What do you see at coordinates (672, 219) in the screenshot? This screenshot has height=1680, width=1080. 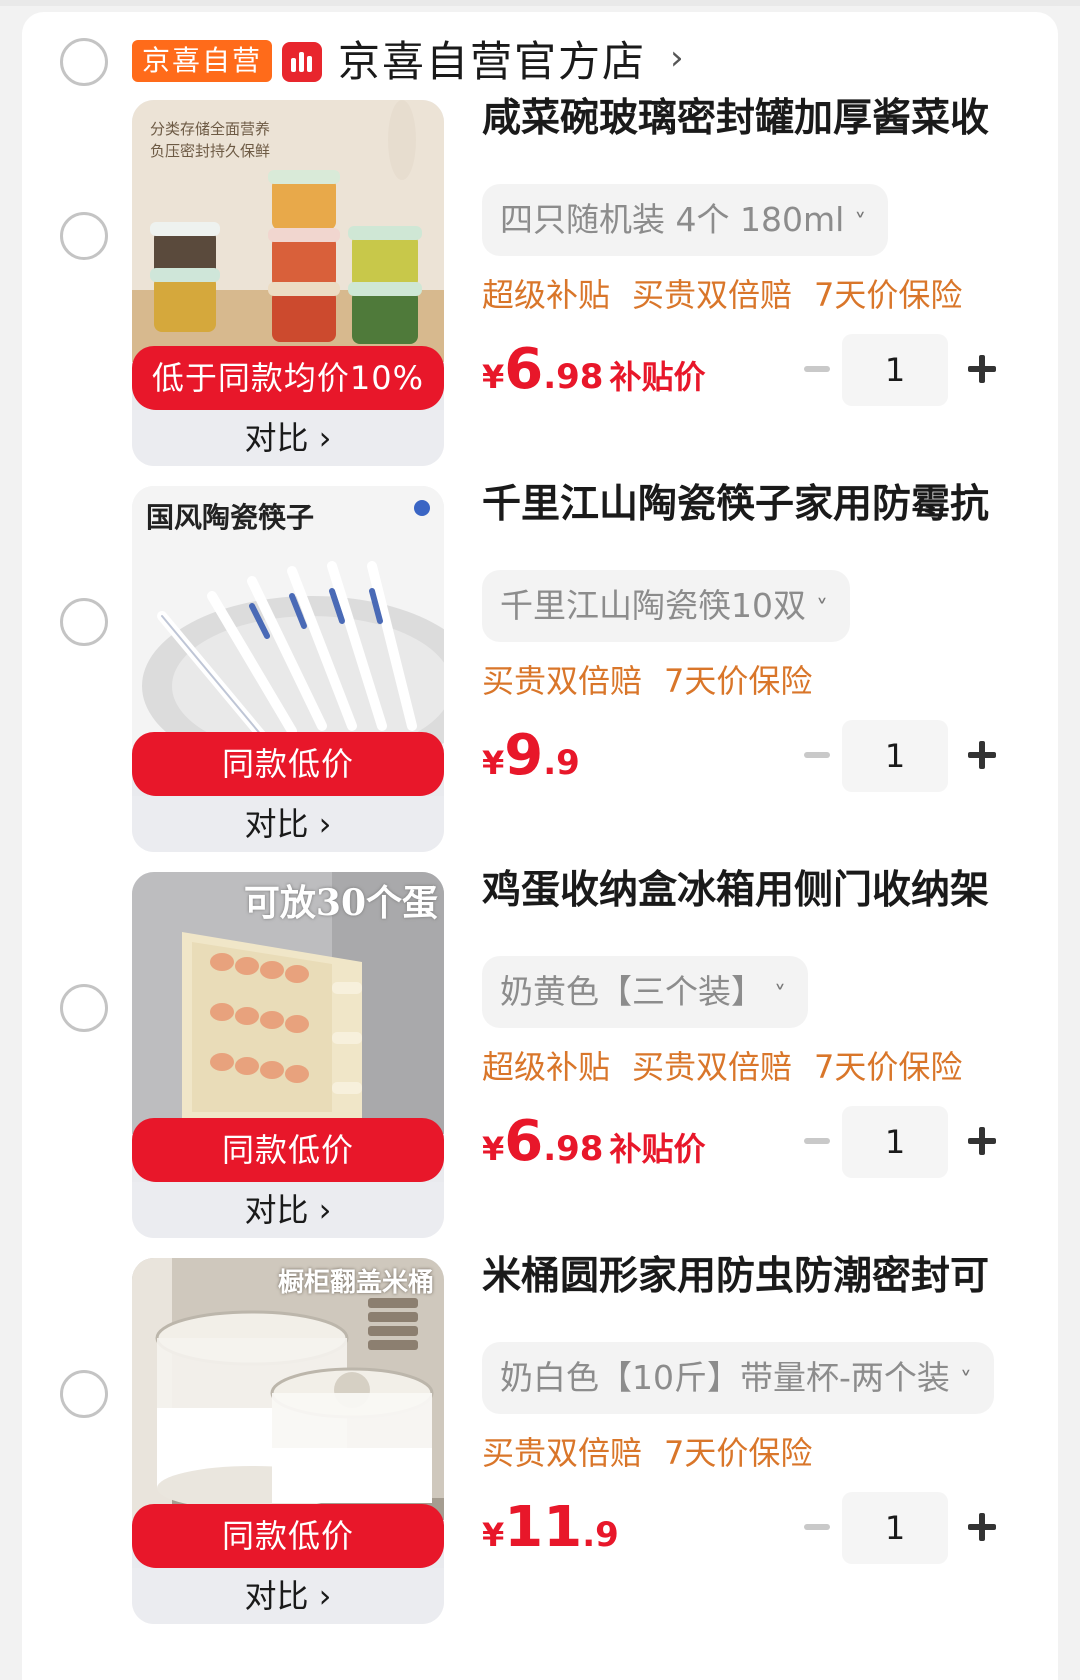 I see `spec-label: 四只随机装 4个 180ml` at bounding box center [672, 219].